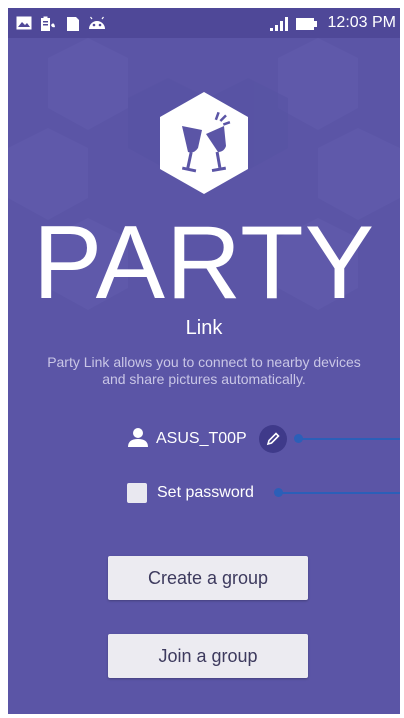  Describe the element at coordinates (361, 22) in the screenshot. I see `status-clock: 12:03 PM` at that location.